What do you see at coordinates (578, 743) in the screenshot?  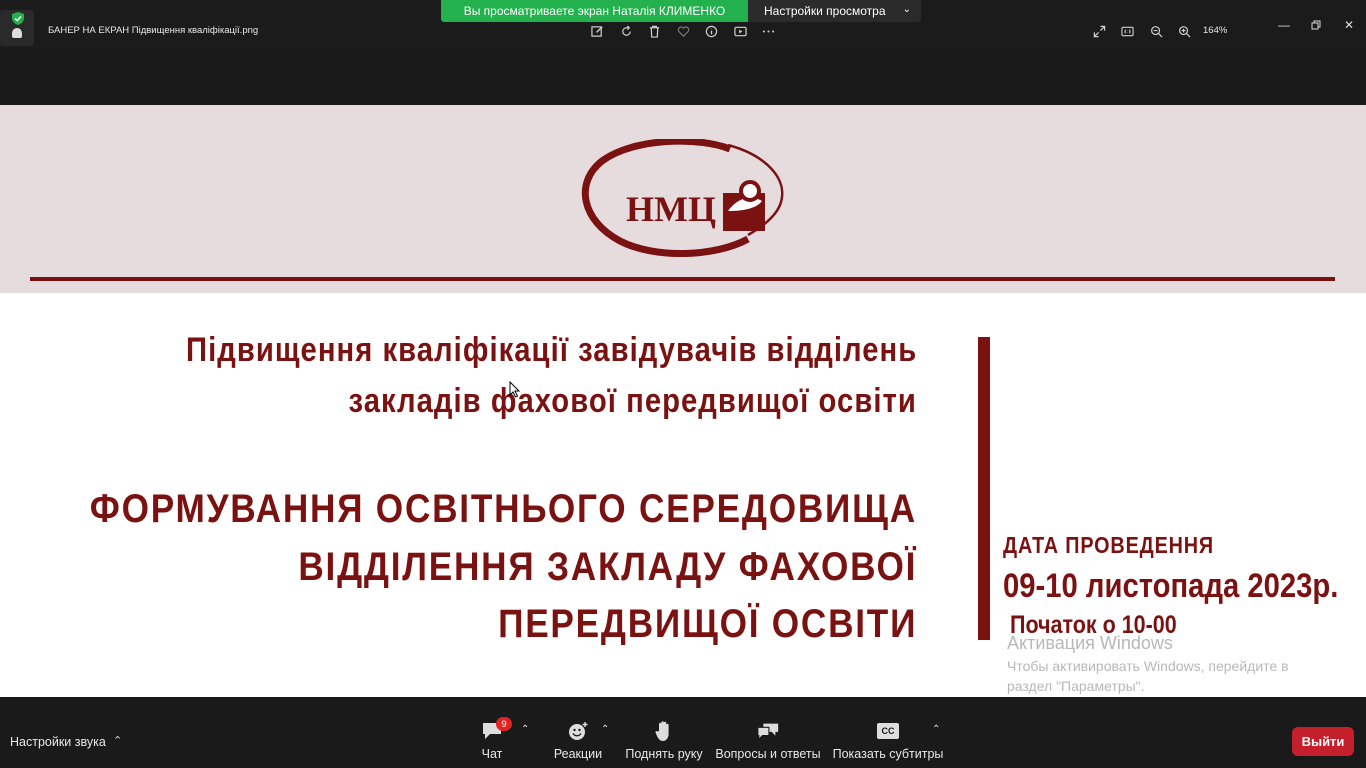 I see `reactions-button: Реакции` at bounding box center [578, 743].